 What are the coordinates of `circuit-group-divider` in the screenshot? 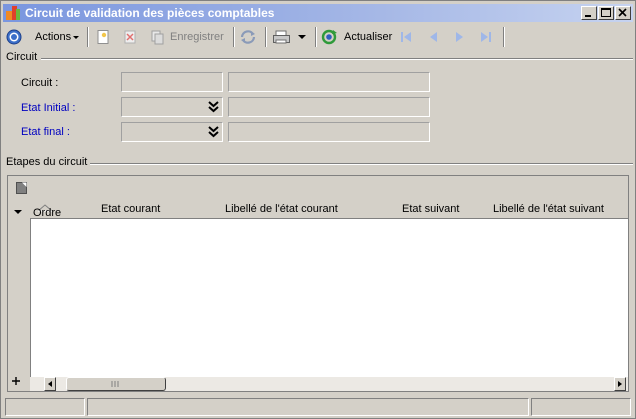 It's located at (337, 59).